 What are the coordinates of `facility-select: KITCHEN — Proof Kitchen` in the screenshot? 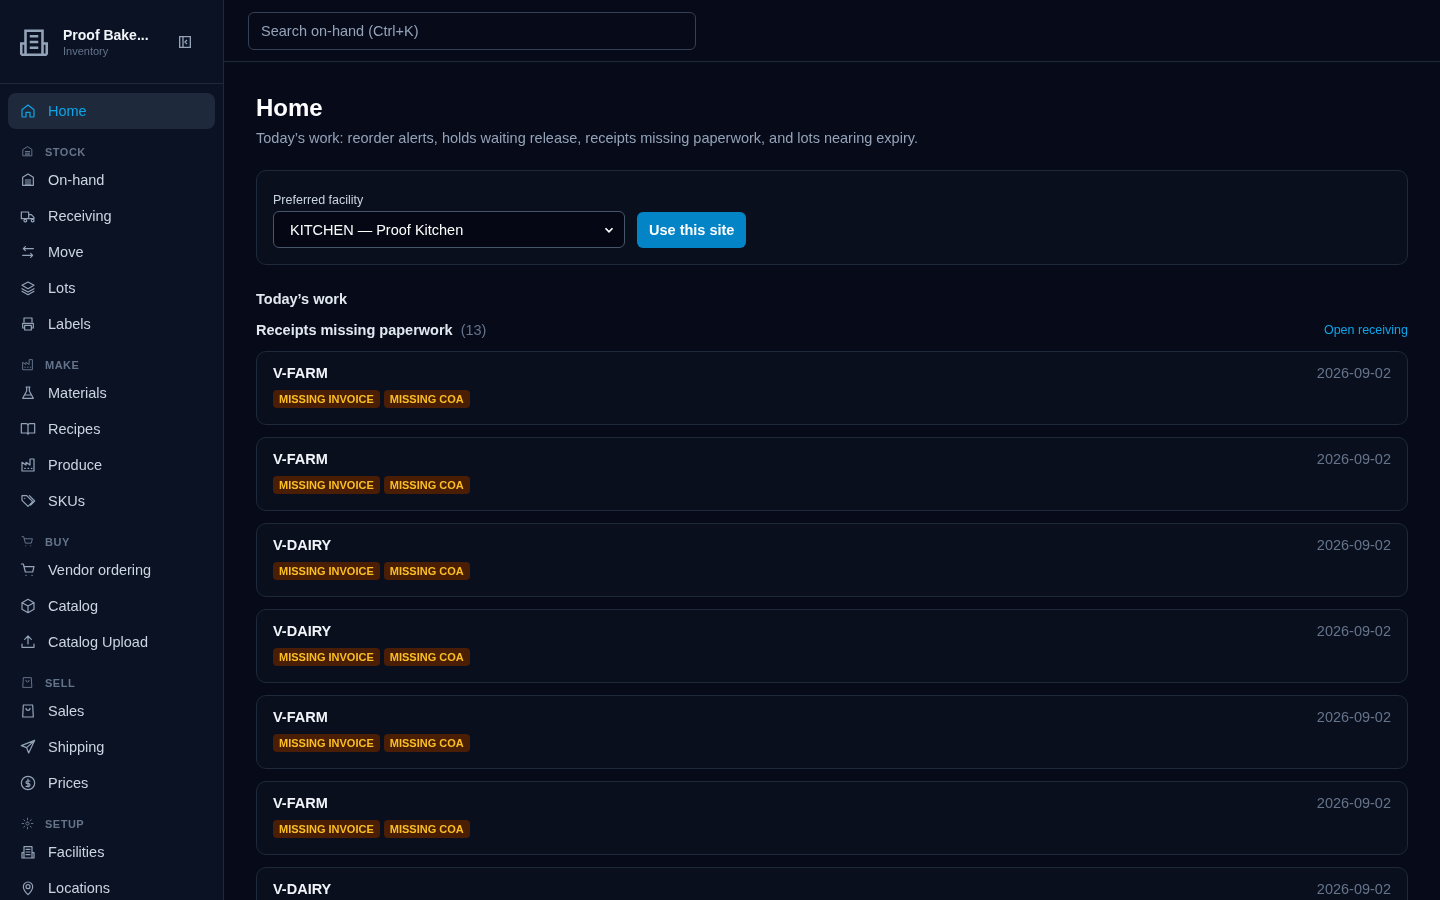 It's located at (449, 229).